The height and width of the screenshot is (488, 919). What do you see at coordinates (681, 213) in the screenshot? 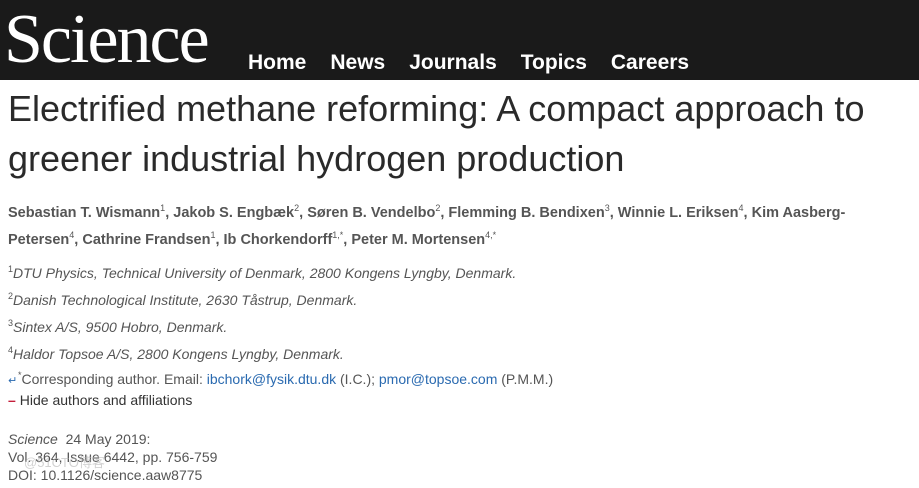
I see `author-name: Winnie L. Eriksen4` at bounding box center [681, 213].